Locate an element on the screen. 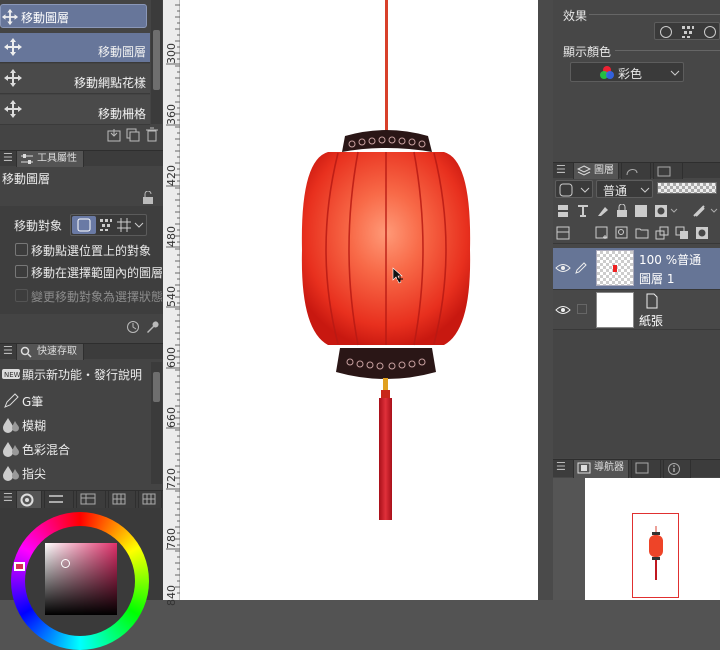 This screenshot has height=650, width=720. tab-layer-property is located at coordinates (636, 171).